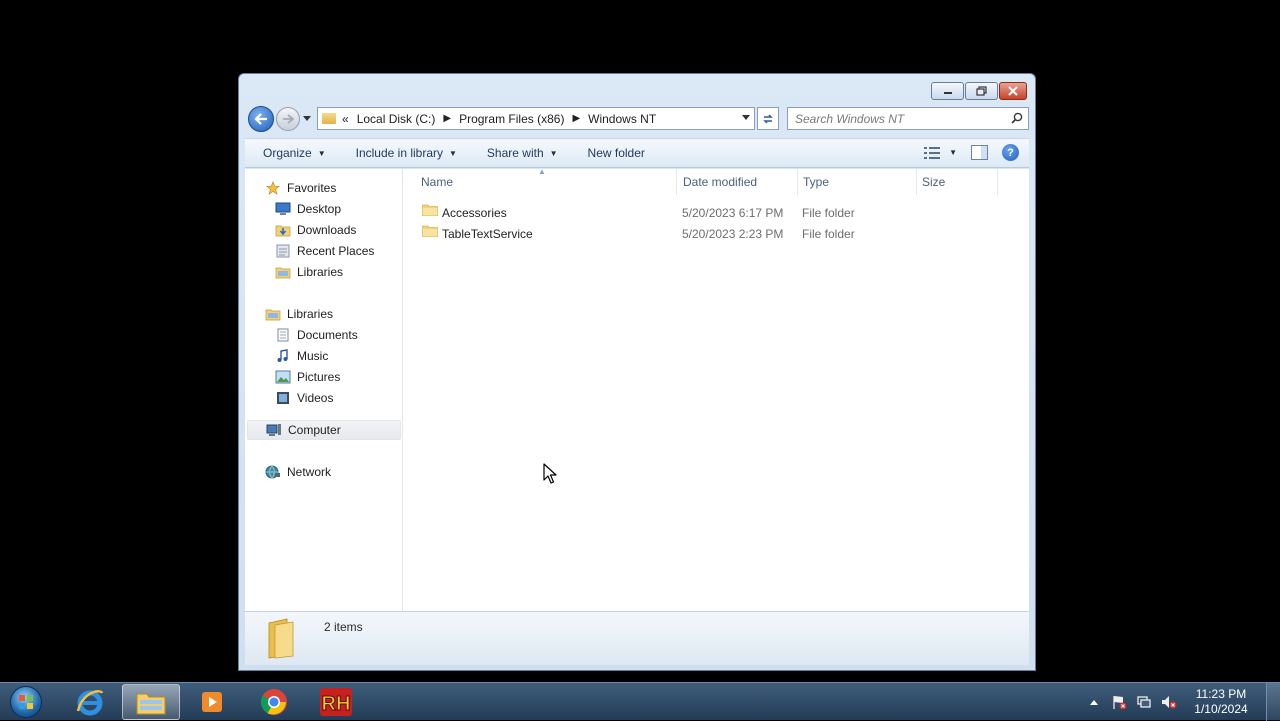  Describe the element at coordinates (281, 638) in the screenshot. I see `folder-icon` at that location.